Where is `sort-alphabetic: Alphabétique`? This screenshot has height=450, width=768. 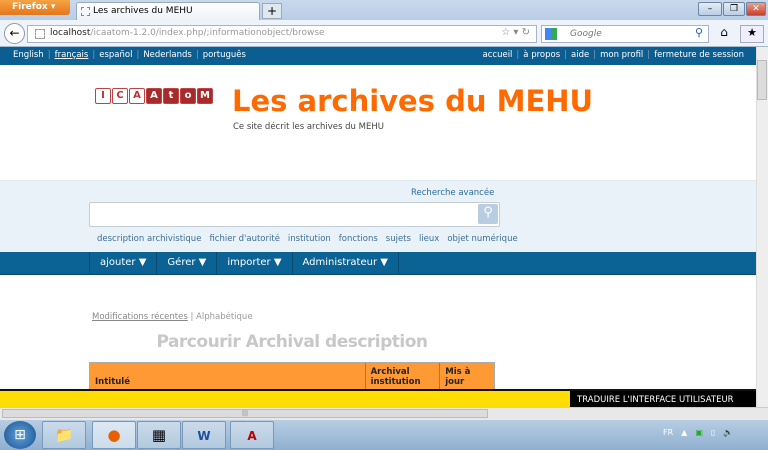 sort-alphabetic: Alphabétique is located at coordinates (224, 317).